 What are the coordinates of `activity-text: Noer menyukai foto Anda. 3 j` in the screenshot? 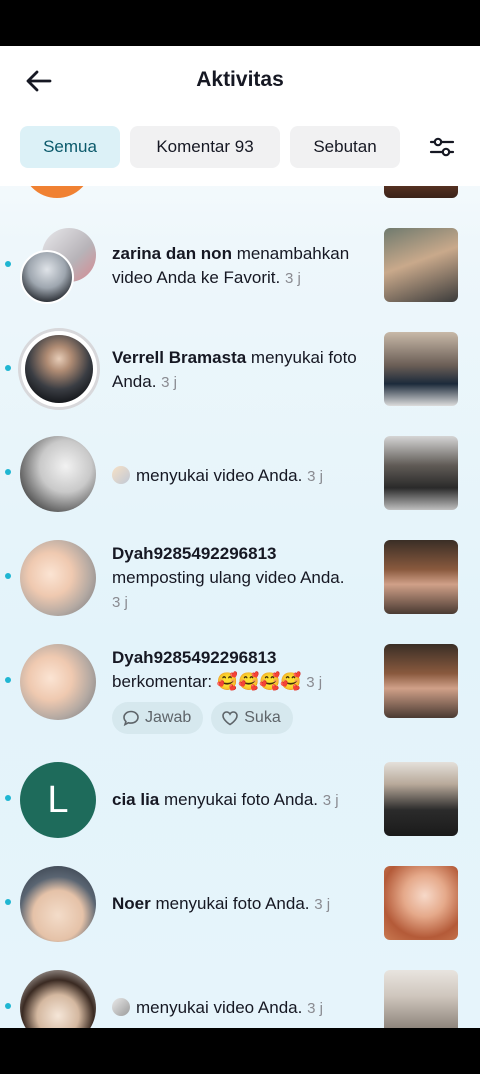 It's located at (243, 904).